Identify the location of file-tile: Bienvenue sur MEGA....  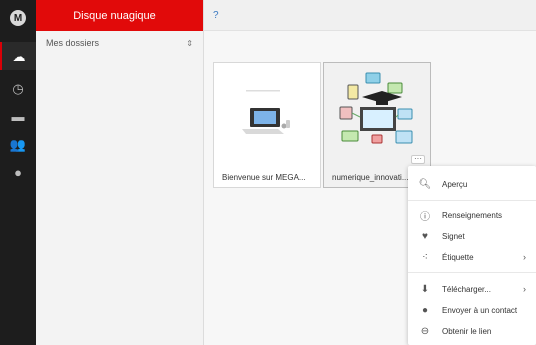
(267, 125).